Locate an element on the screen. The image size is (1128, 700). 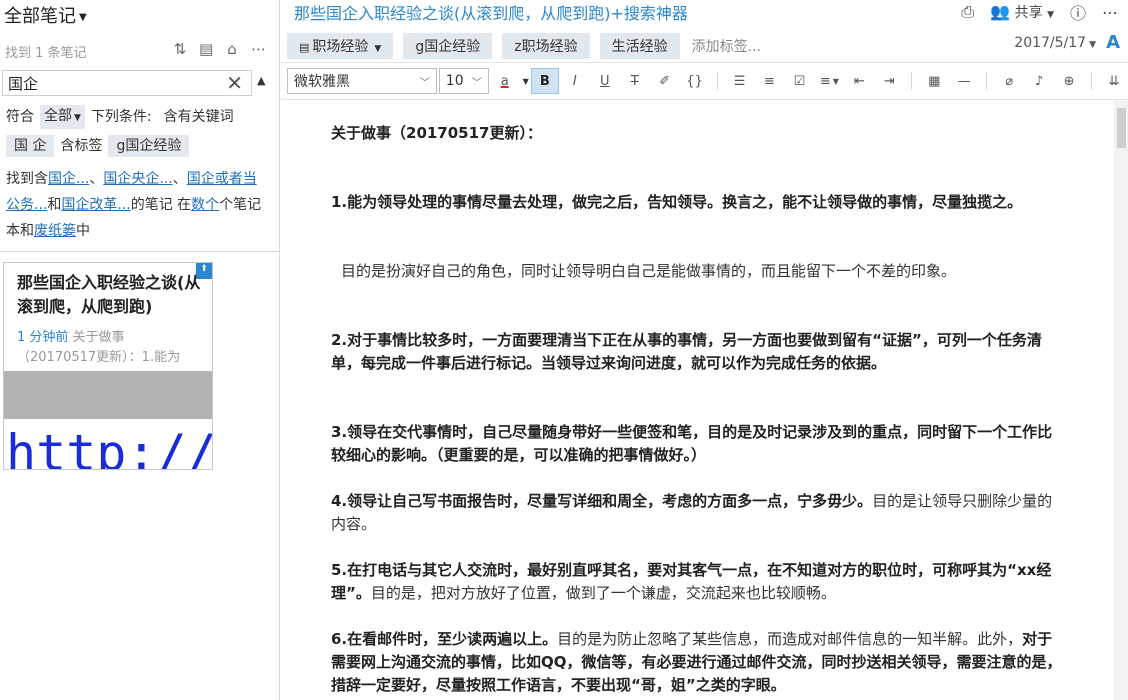
notebook-tag-label: 职场经验 is located at coordinates (340, 47).